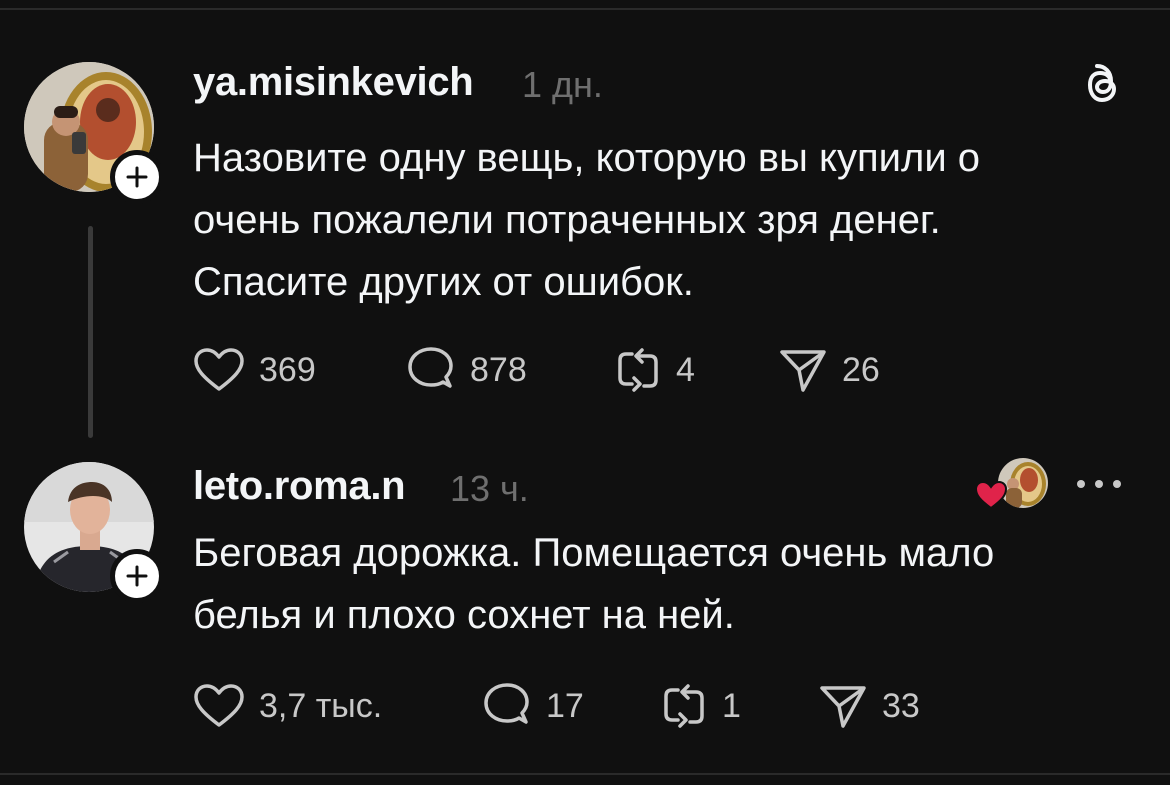 This screenshot has height=785, width=1170. I want to click on repost-button: 4, so click(654, 370).